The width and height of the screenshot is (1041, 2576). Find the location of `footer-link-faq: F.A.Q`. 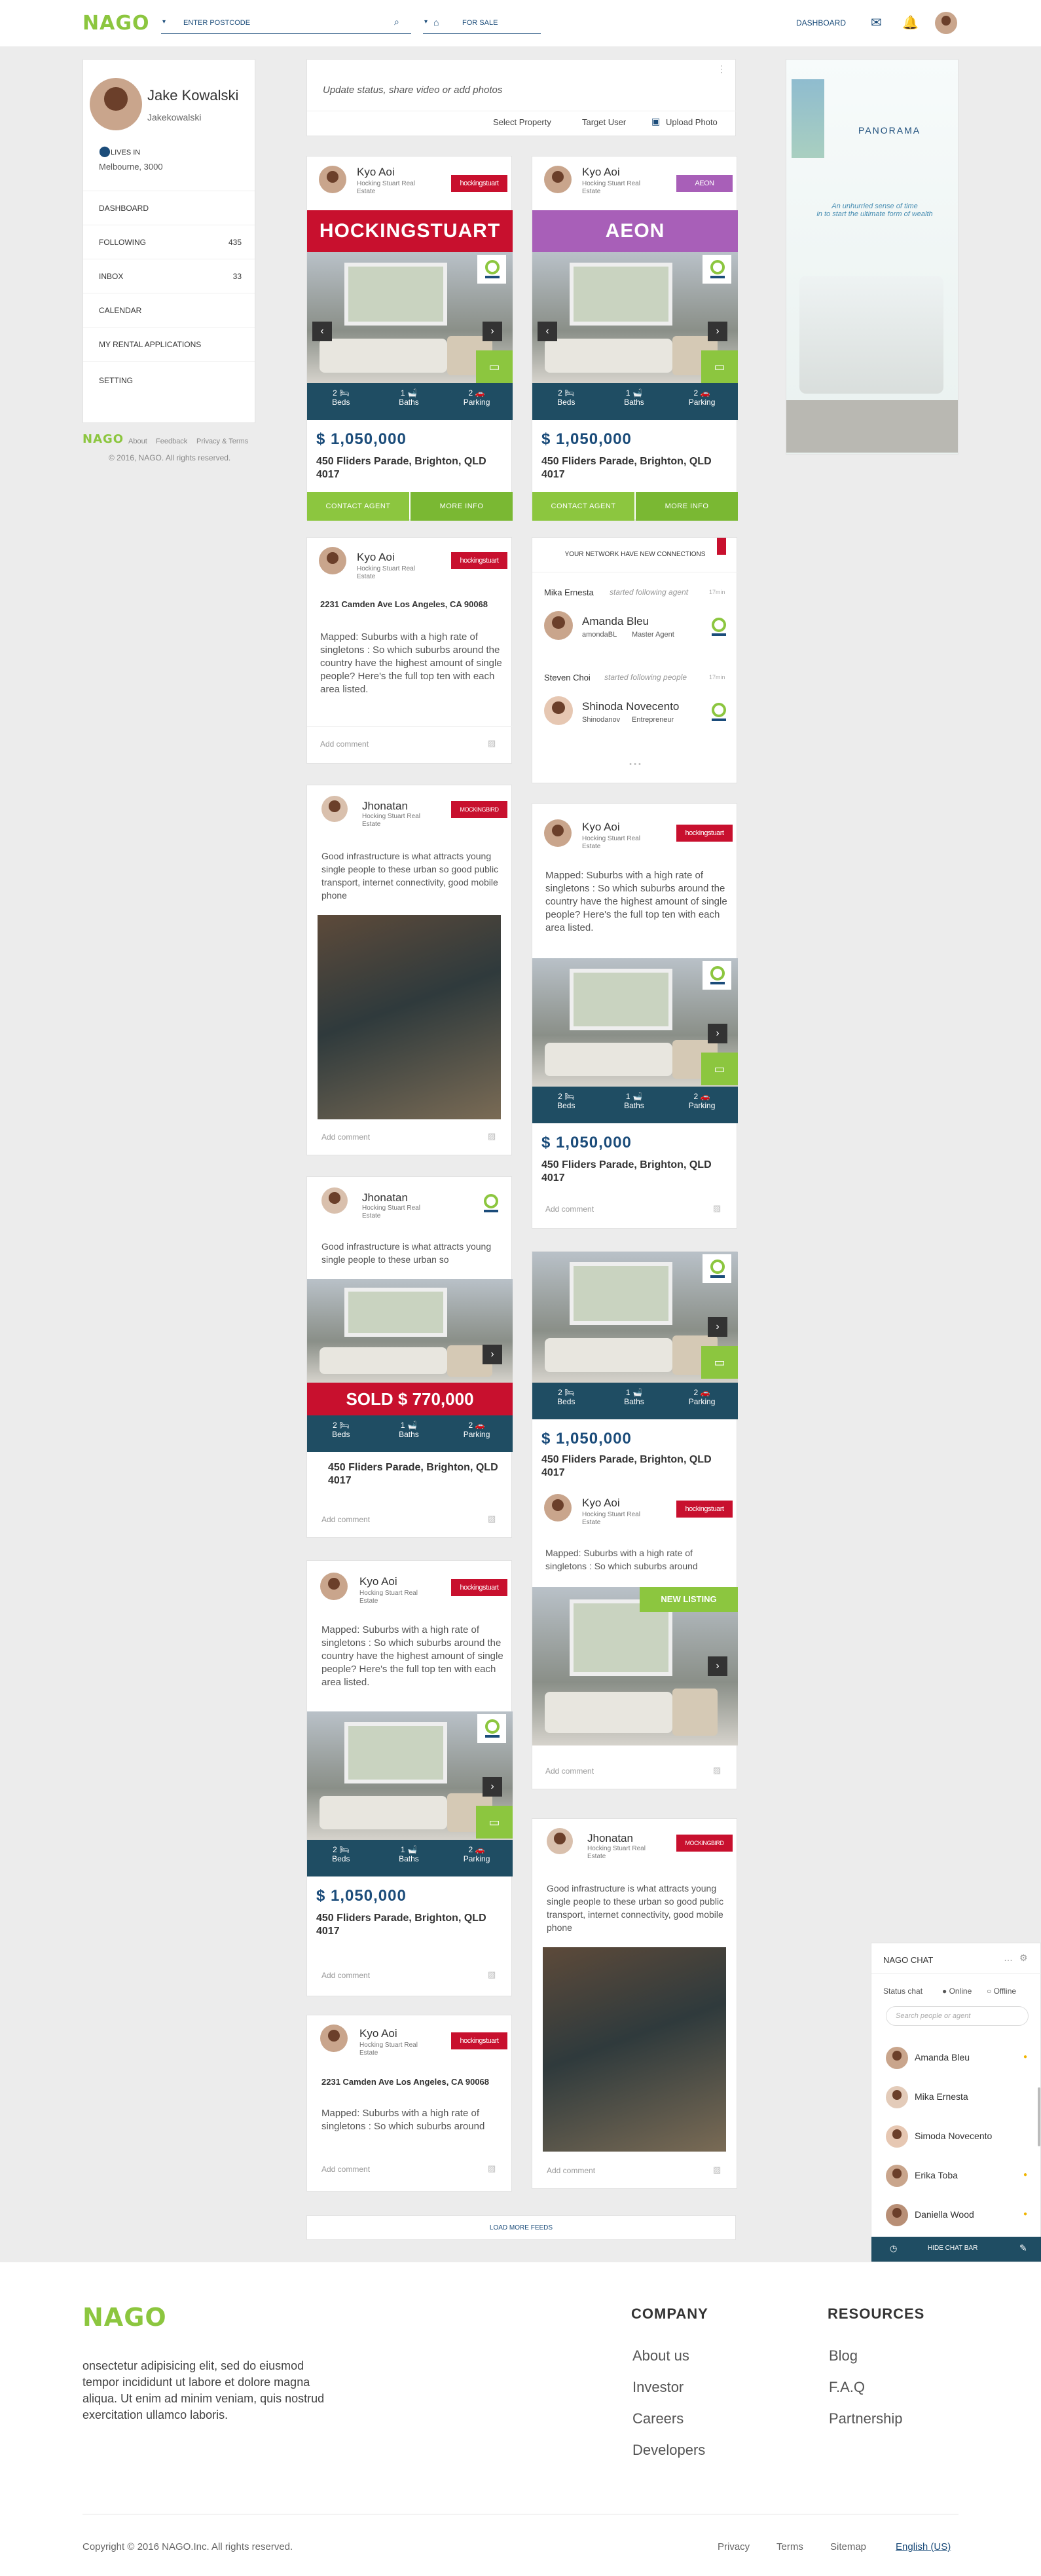

footer-link-faq: F.A.Q is located at coordinates (847, 2387).